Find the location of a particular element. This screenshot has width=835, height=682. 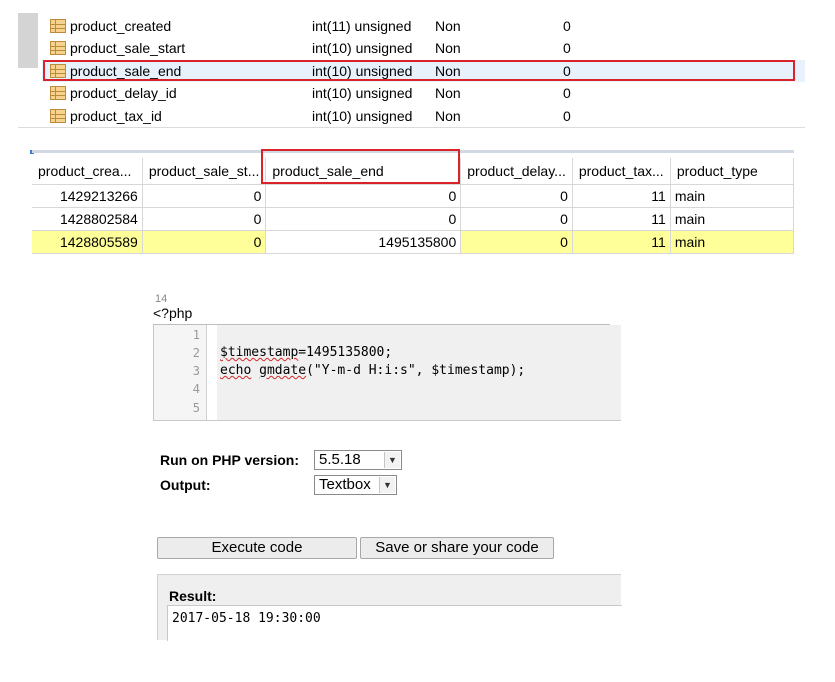

code-token: gmdate is located at coordinates (283, 370).